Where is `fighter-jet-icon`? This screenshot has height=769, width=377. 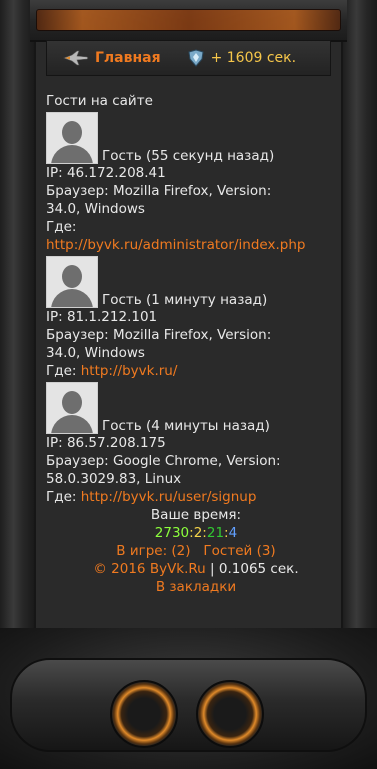 fighter-jet-icon is located at coordinates (76, 58).